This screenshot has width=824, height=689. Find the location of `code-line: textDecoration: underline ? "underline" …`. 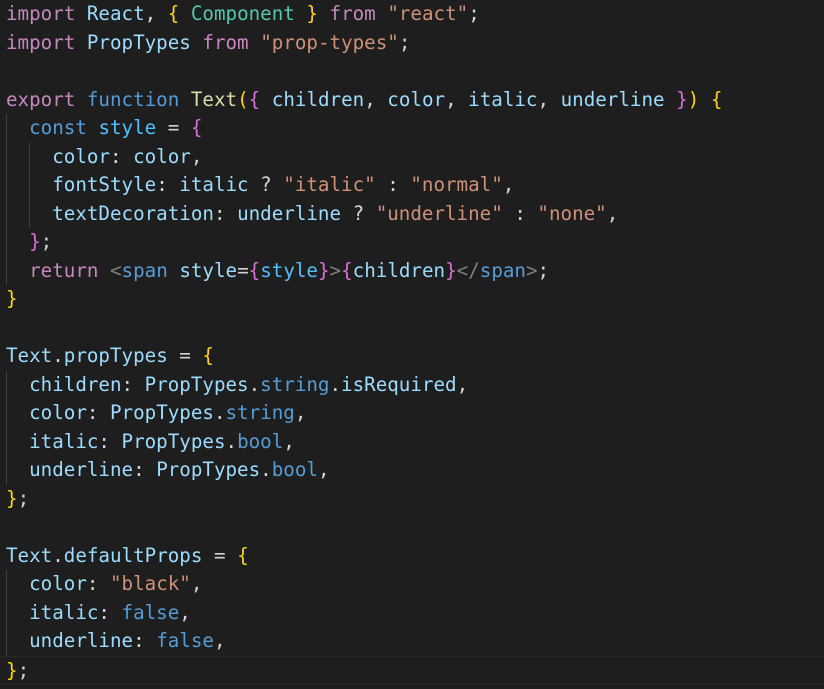

code-line: textDecoration: underline ? "underline" … is located at coordinates (412, 213).